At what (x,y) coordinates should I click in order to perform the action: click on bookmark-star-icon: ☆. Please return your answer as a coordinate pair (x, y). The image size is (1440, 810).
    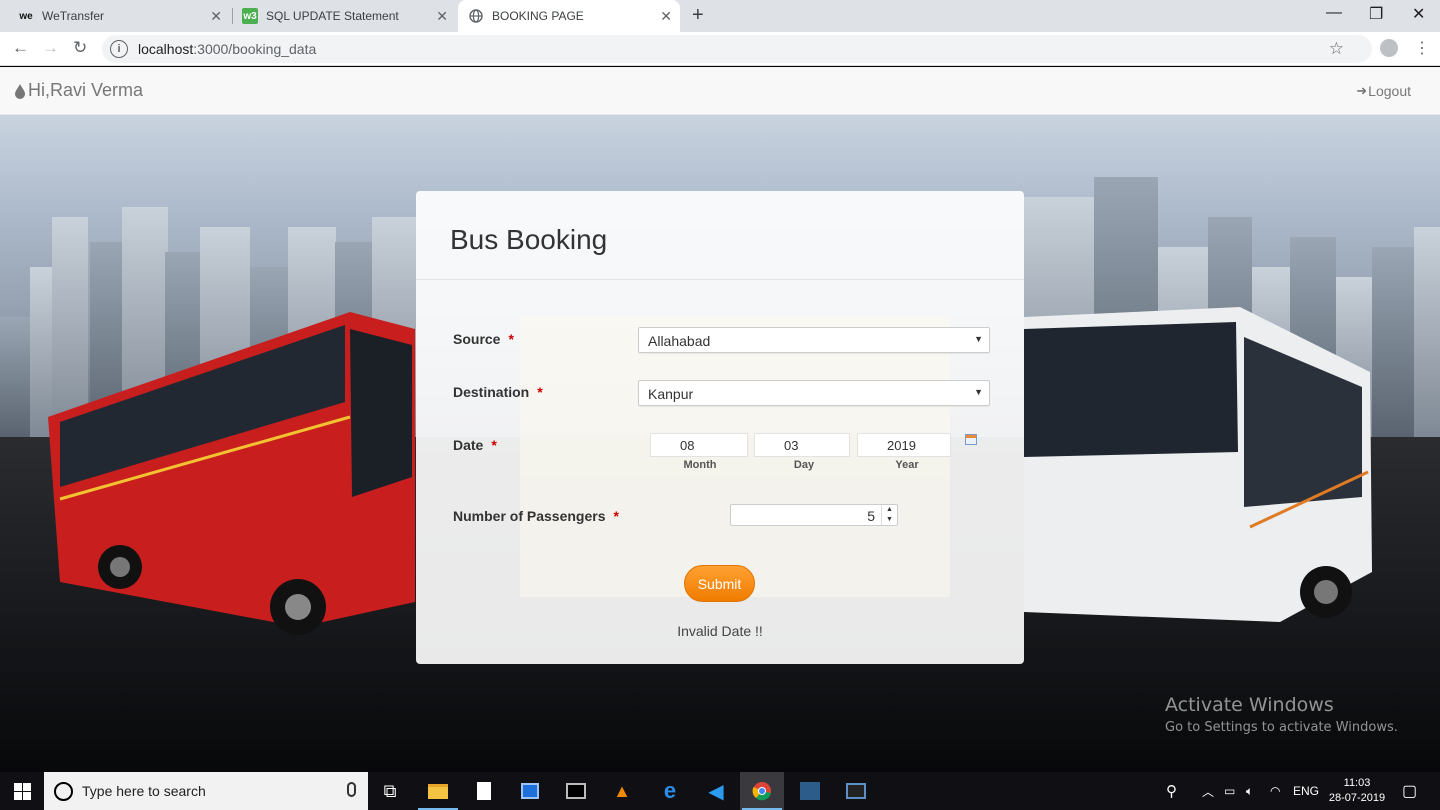
    Looking at the image, I should click on (1336, 49).